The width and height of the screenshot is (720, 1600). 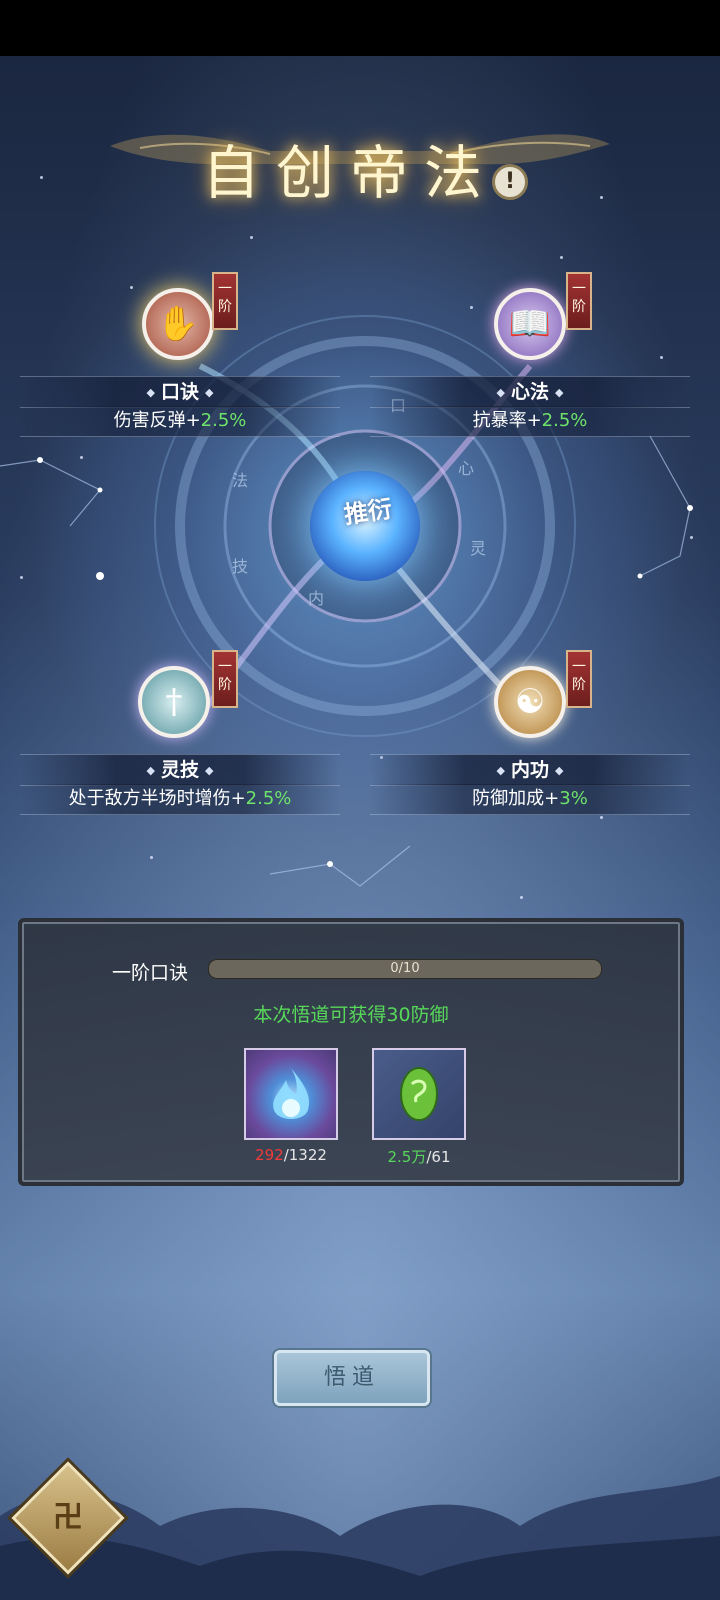 I want to click on lingji-effect: 处于敌方半场时增伤+2.5%, so click(x=180, y=799).